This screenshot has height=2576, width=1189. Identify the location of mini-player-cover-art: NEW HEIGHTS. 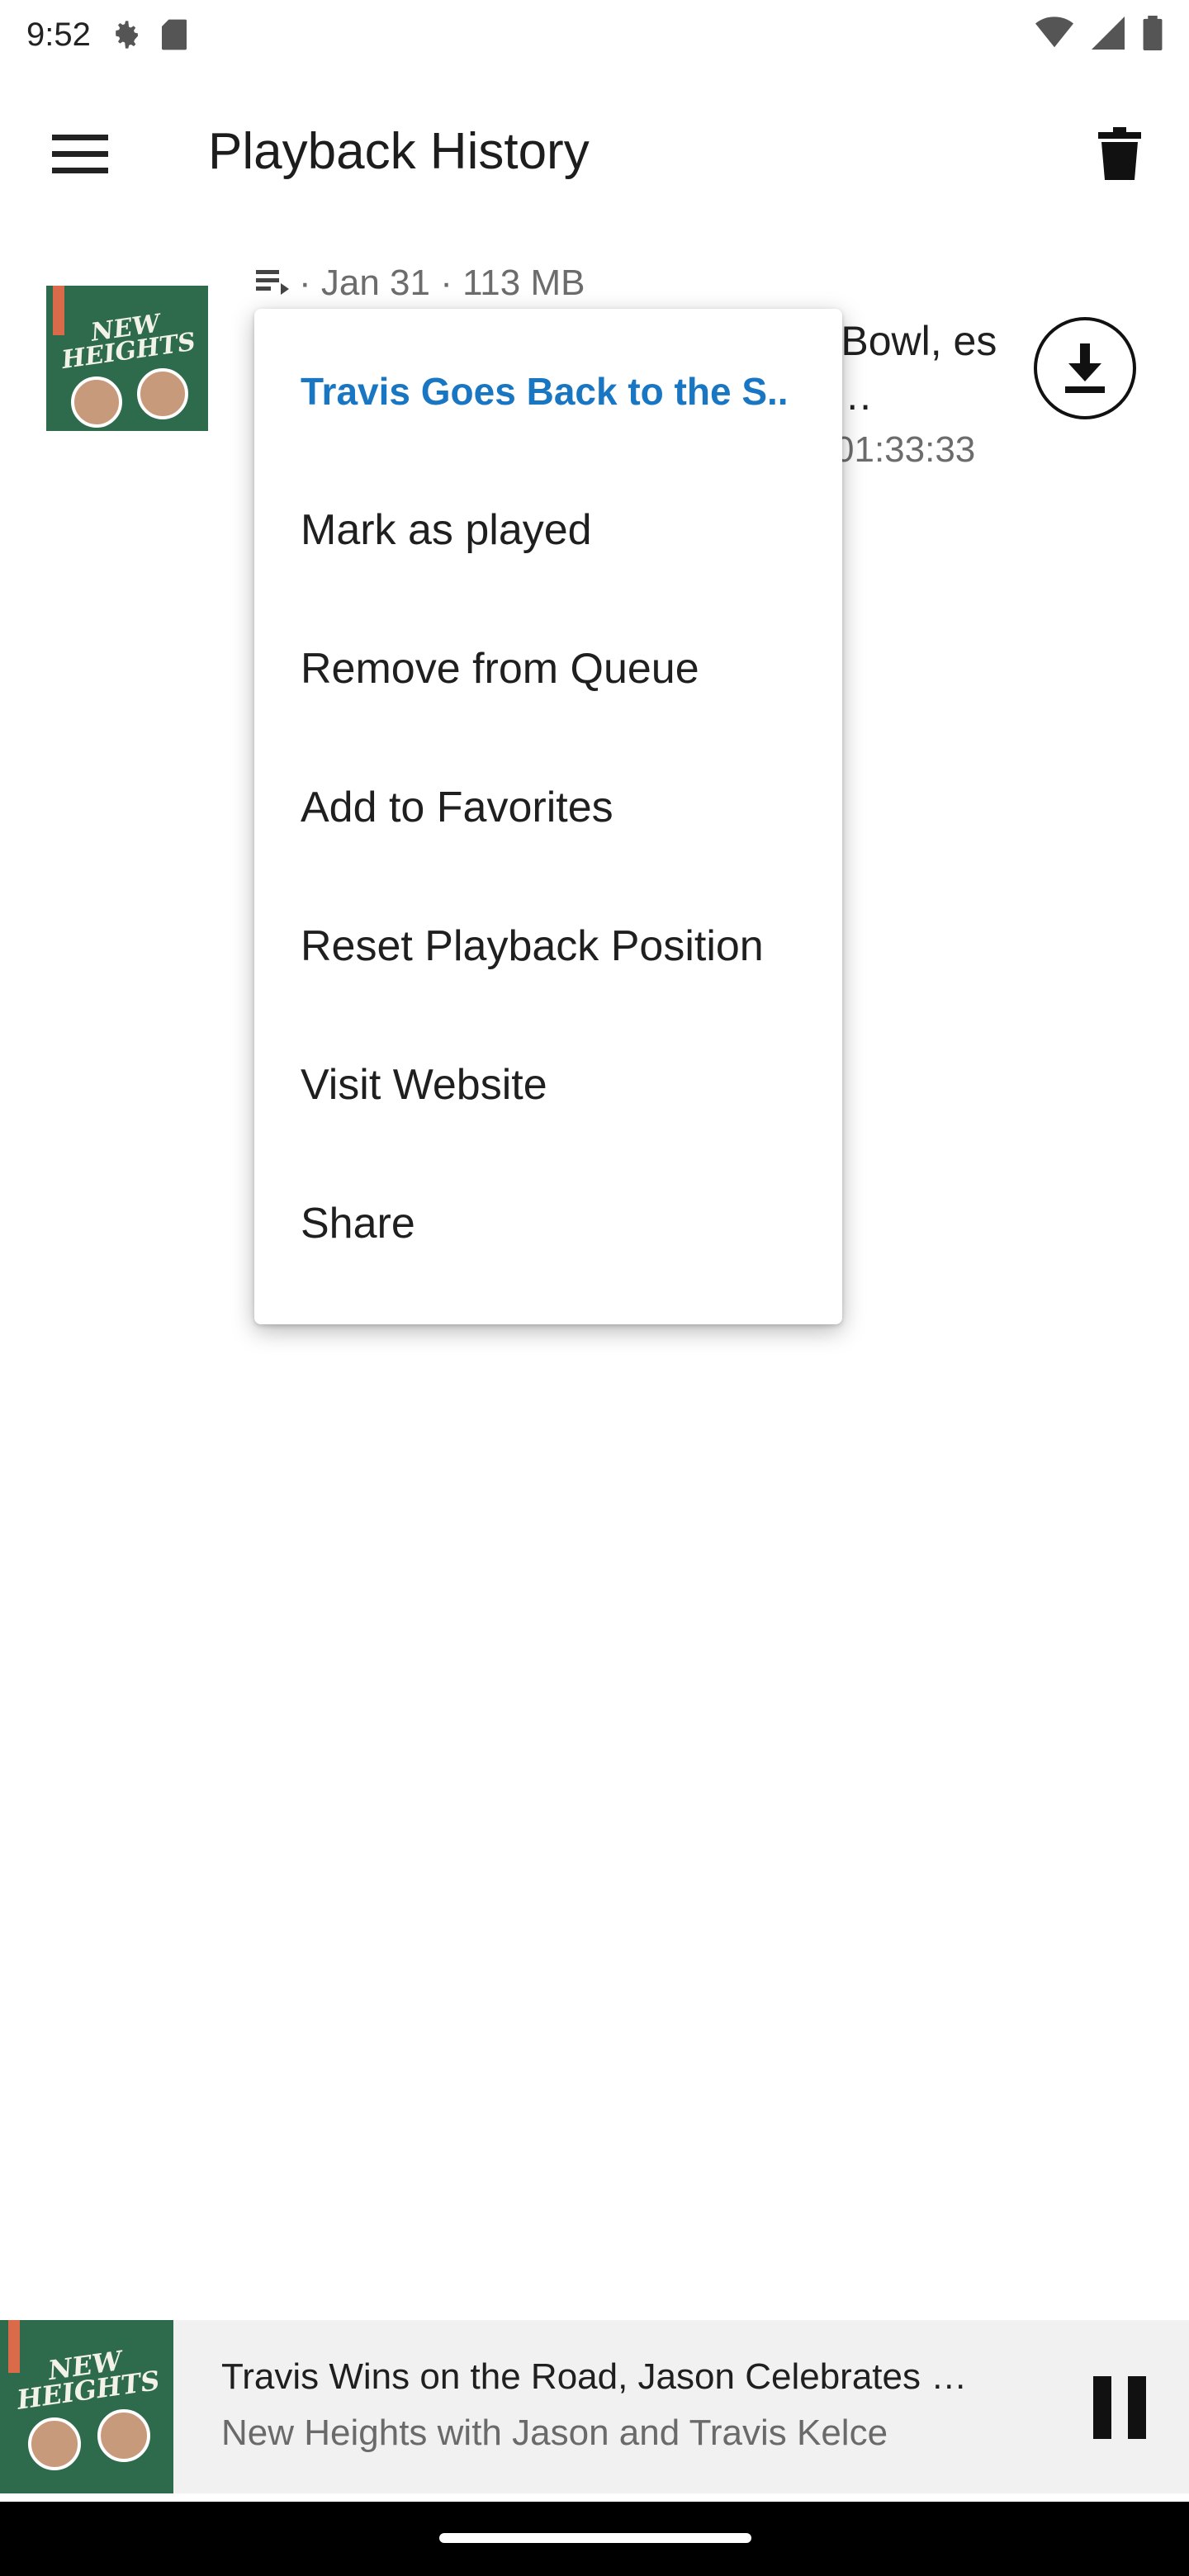
(86, 2406).